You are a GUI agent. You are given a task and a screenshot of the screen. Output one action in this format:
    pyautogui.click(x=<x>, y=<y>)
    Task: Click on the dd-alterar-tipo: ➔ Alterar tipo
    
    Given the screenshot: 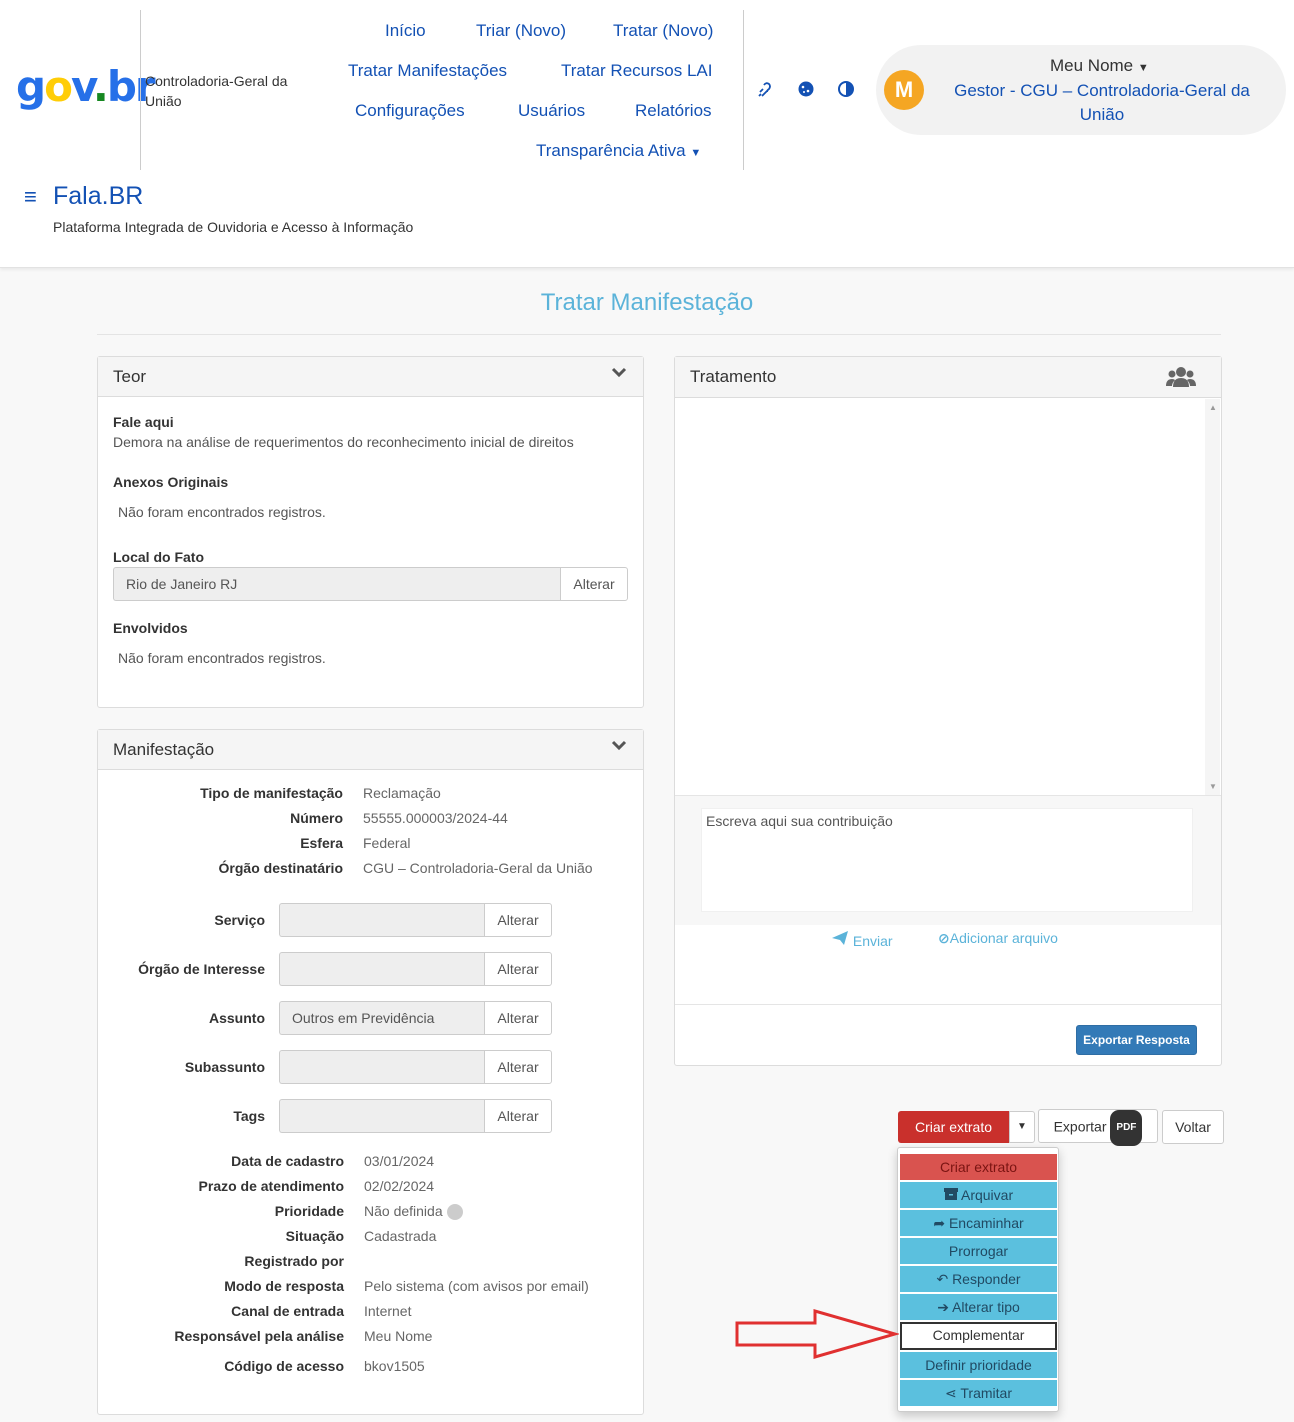 What is the action you would take?
    pyautogui.click(x=978, y=1307)
    